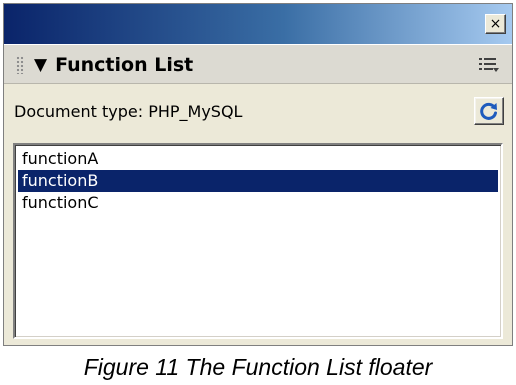 The width and height of the screenshot is (516, 385). What do you see at coordinates (258, 112) in the screenshot?
I see `document-type-row: Document type: PHP_MySQL` at bounding box center [258, 112].